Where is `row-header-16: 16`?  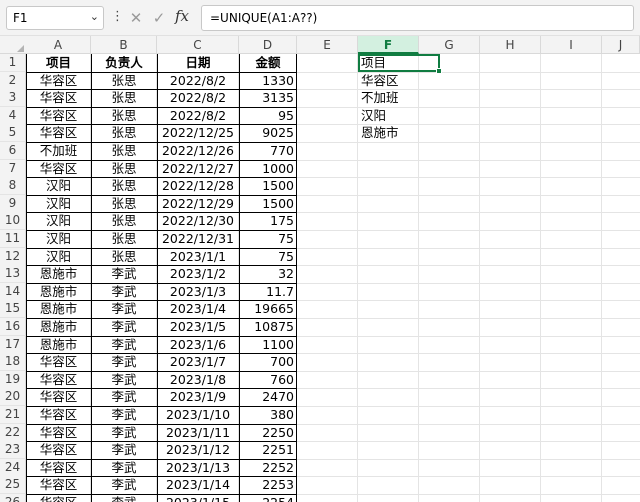 row-header-16: 16 is located at coordinates (13, 327).